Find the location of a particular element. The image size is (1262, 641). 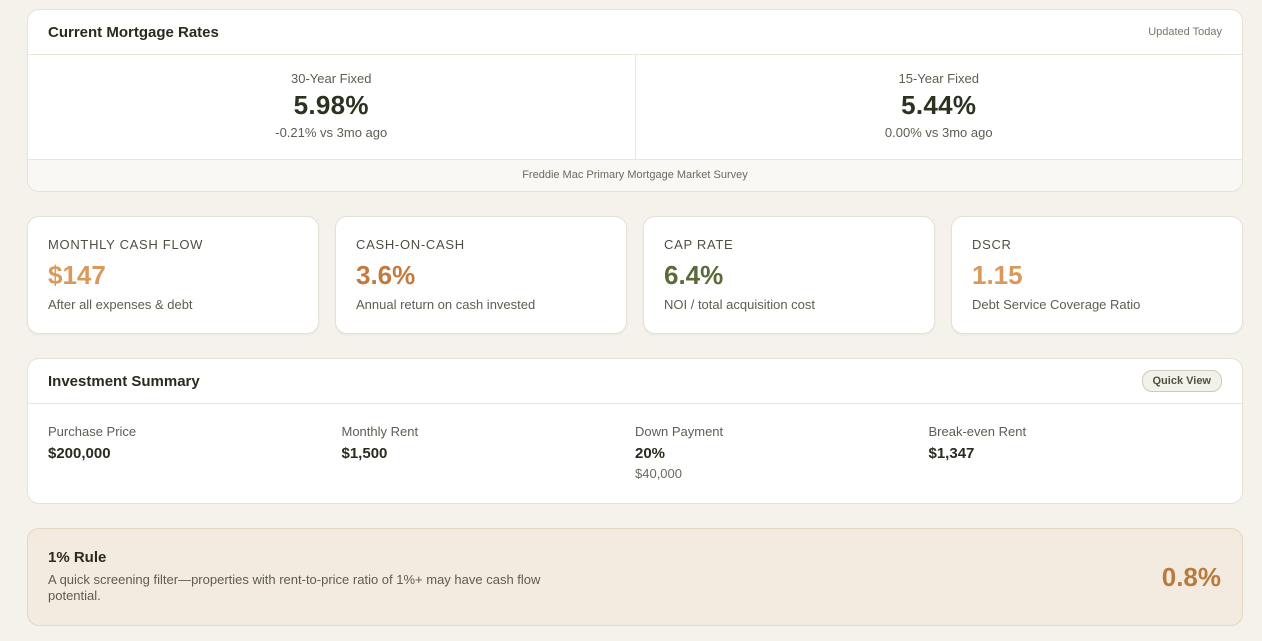

rate-value: 5.44% is located at coordinates (939, 105).